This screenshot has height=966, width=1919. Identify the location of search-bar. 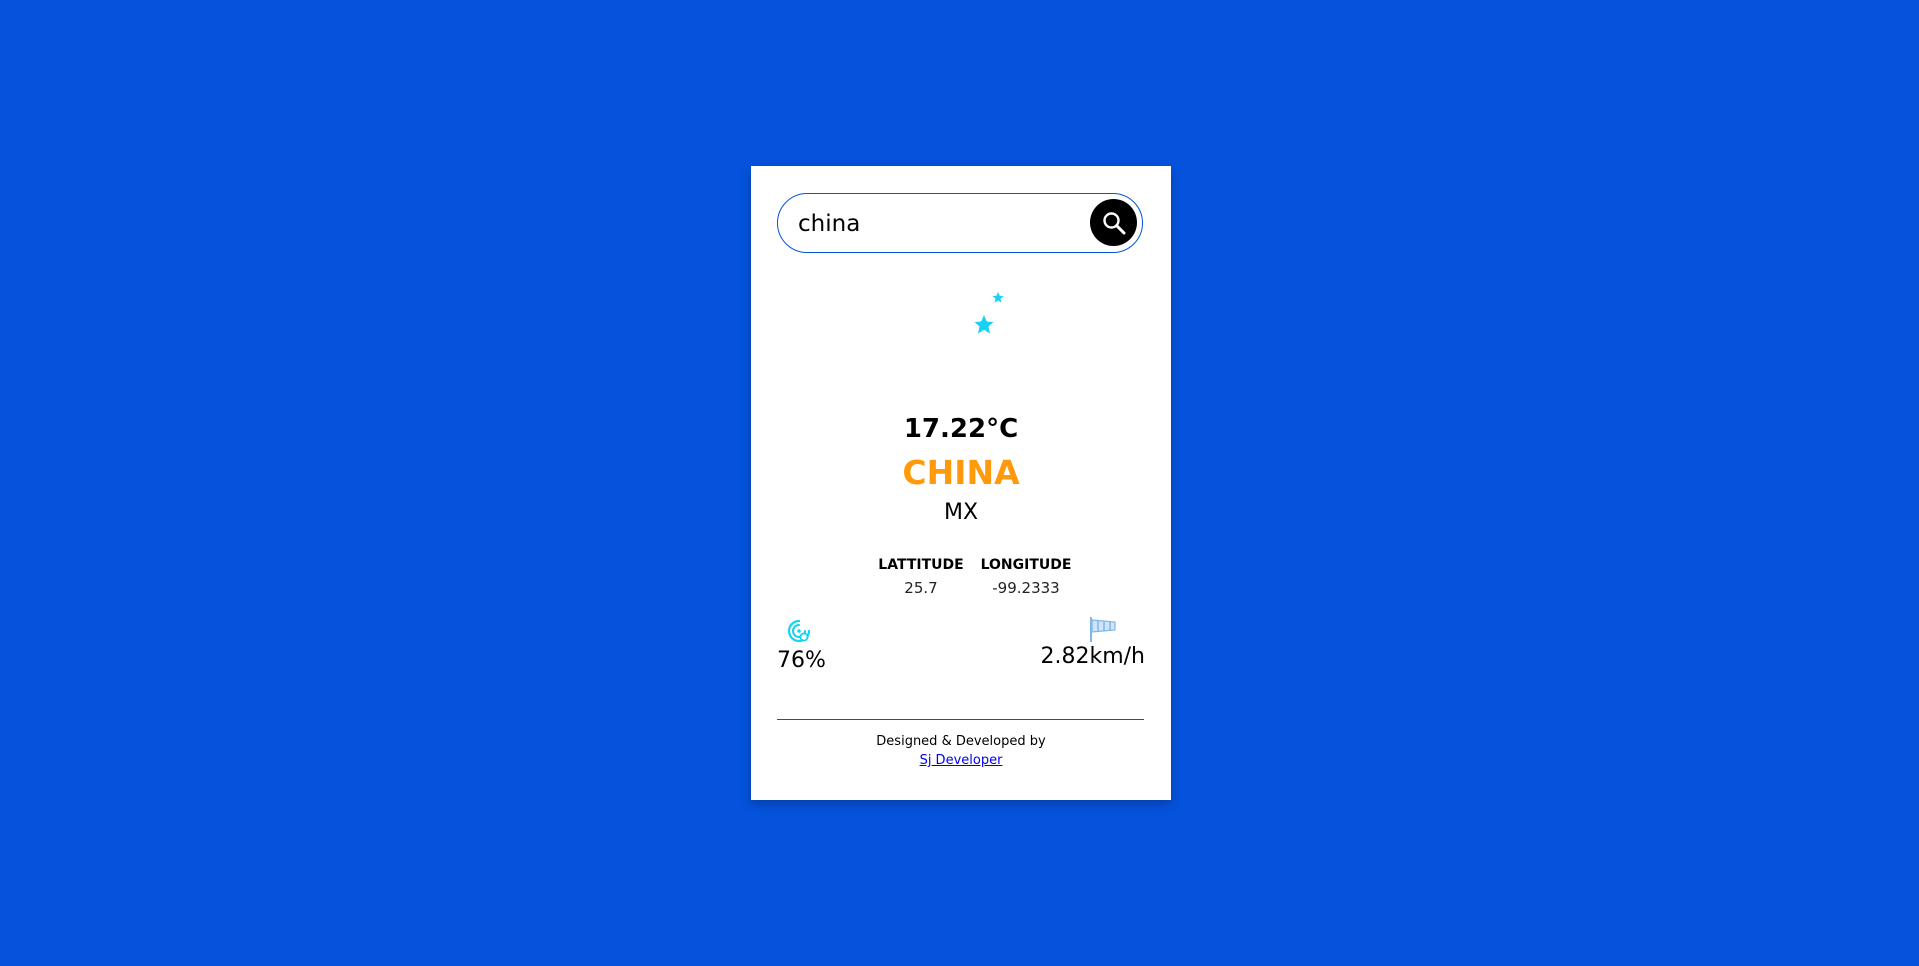
(960, 223).